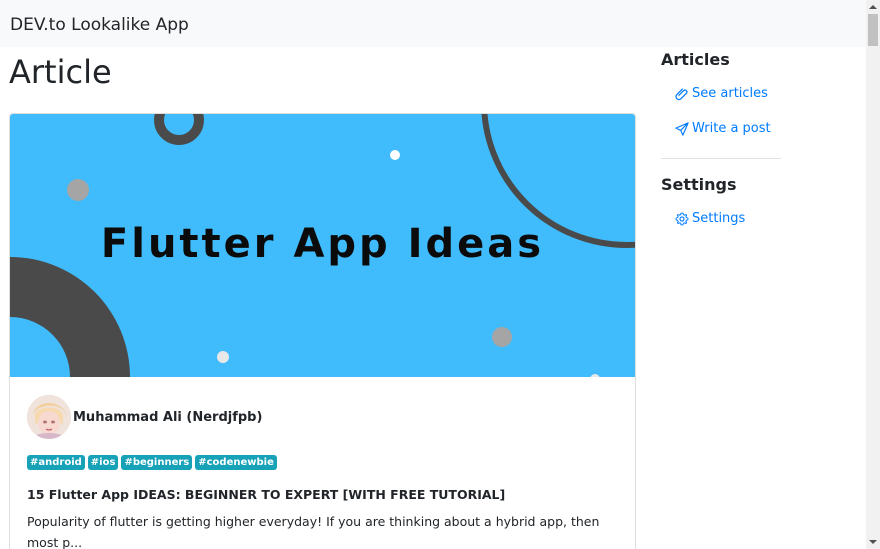 Image resolution: width=880 pixels, height=549 pixels. I want to click on scroll-down-arrow-icon, so click(873, 542).